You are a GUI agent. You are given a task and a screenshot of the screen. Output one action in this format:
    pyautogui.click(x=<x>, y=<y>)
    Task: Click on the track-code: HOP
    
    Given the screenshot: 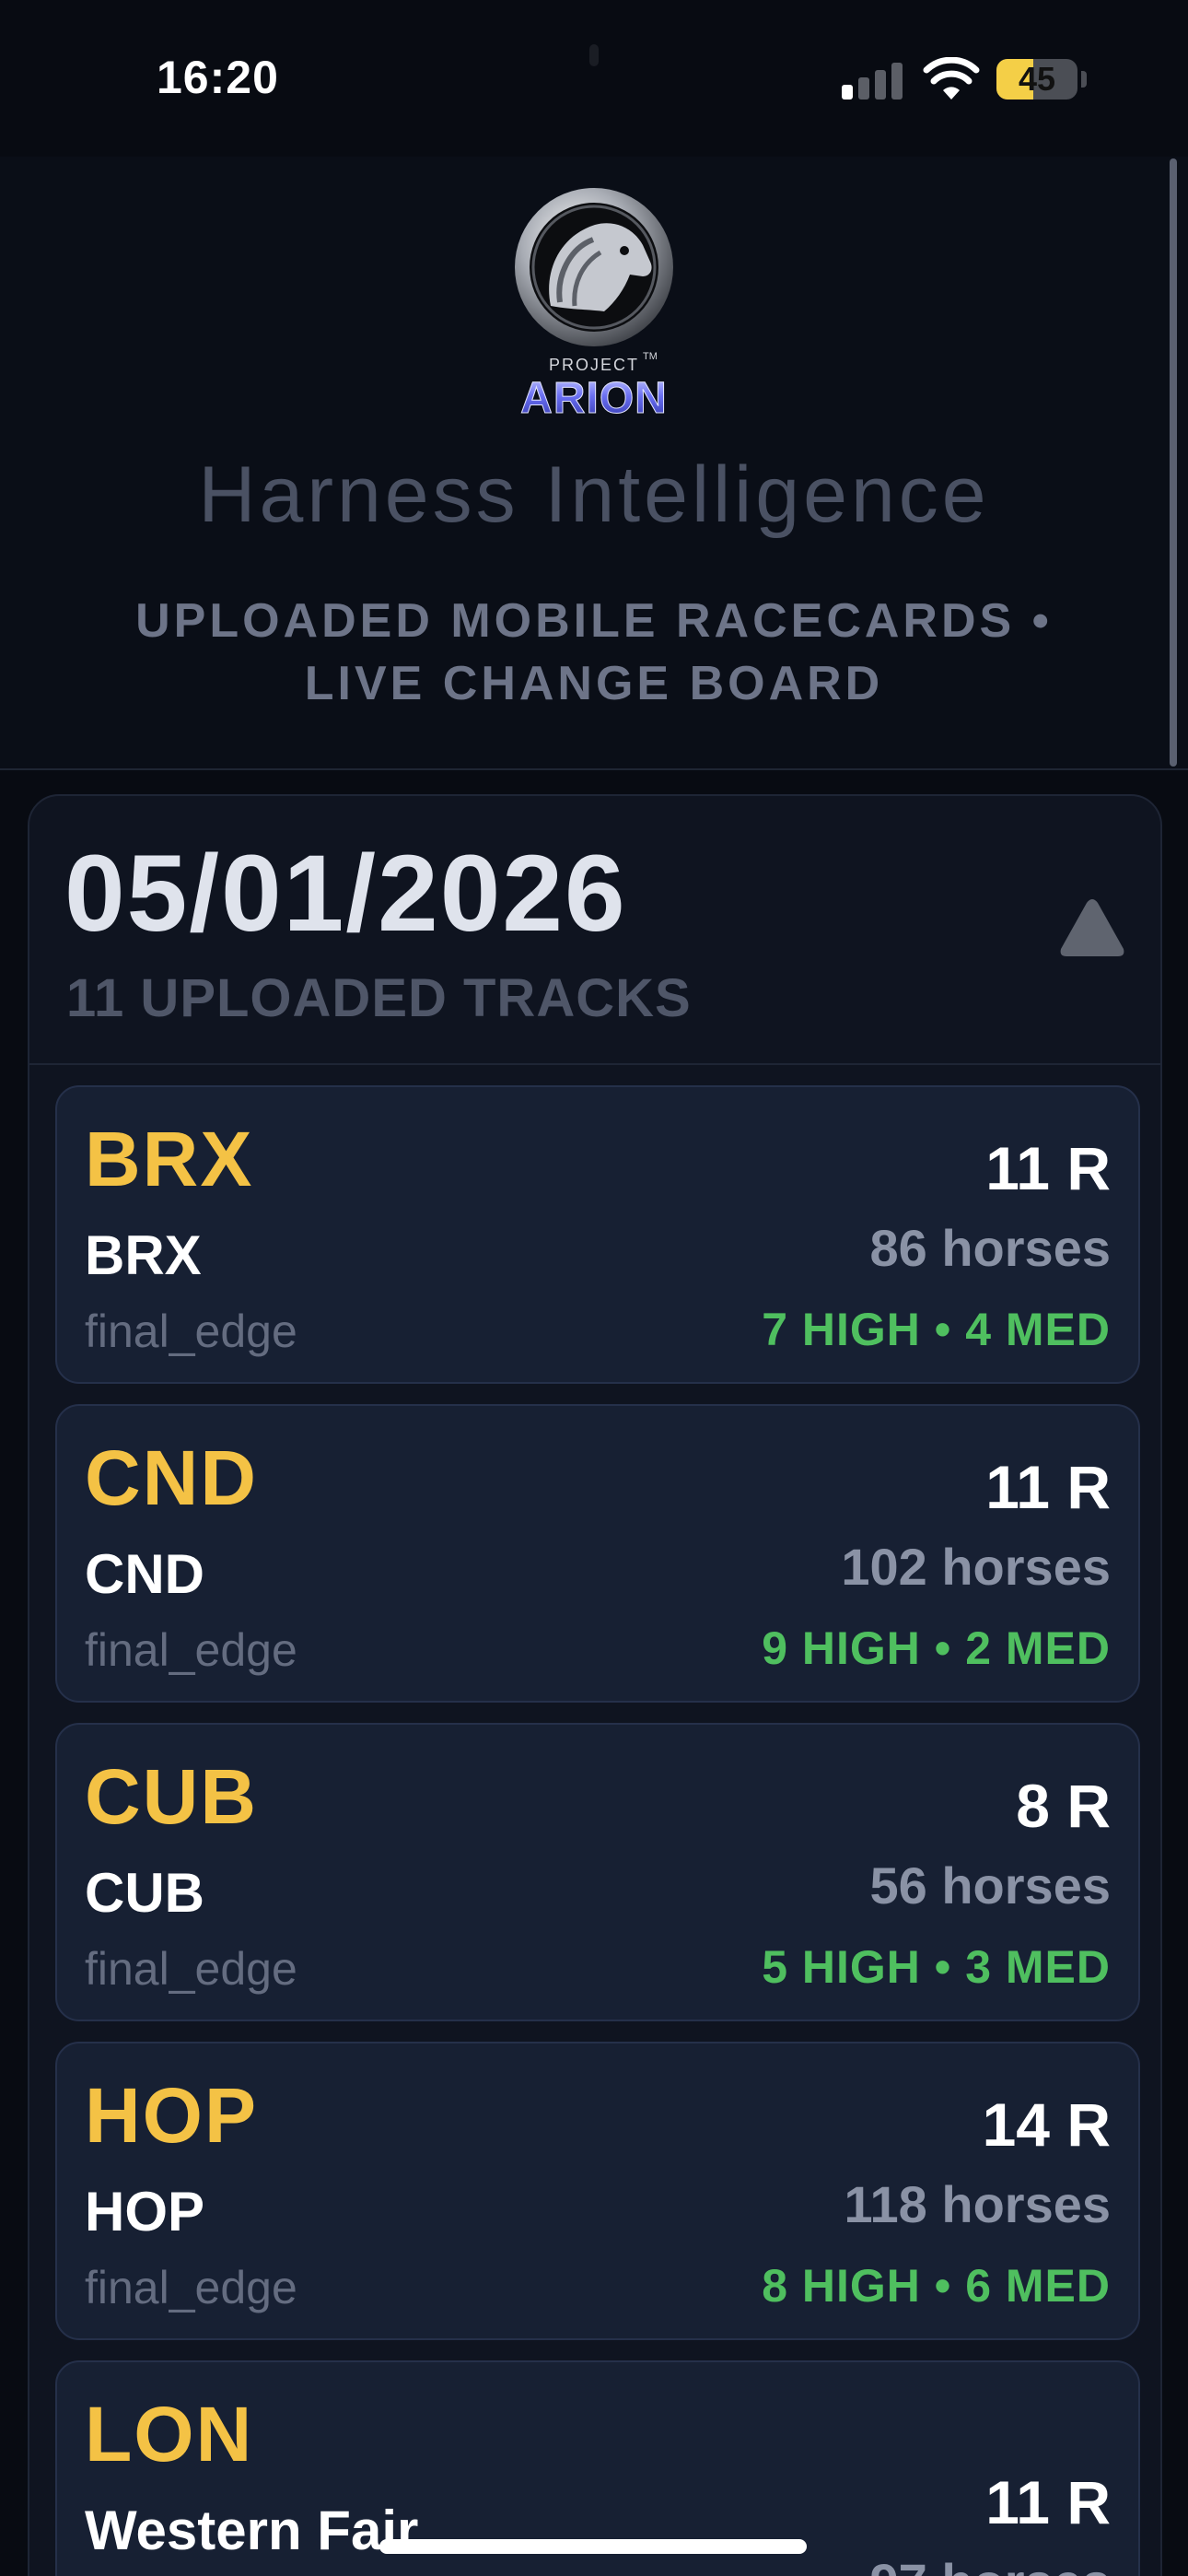 What is the action you would take?
    pyautogui.click(x=172, y=2115)
    